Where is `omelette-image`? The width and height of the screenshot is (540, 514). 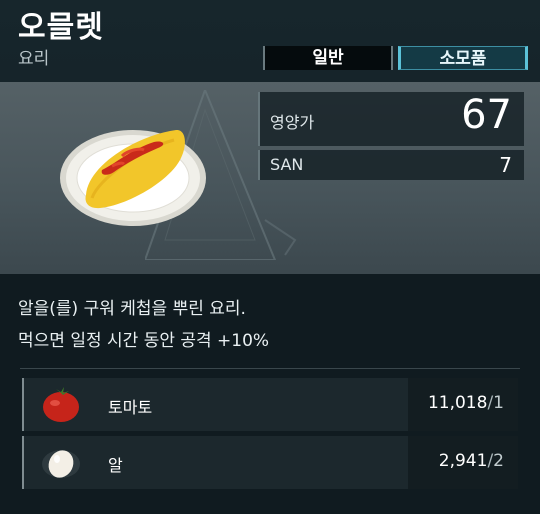 omelette-image is located at coordinates (133, 177).